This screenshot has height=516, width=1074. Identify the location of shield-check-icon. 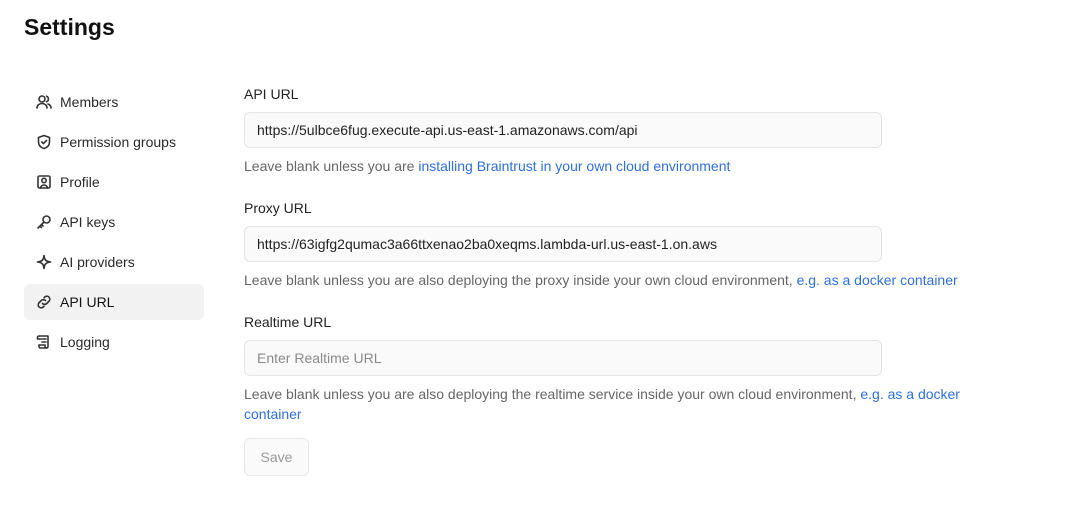
(44, 142).